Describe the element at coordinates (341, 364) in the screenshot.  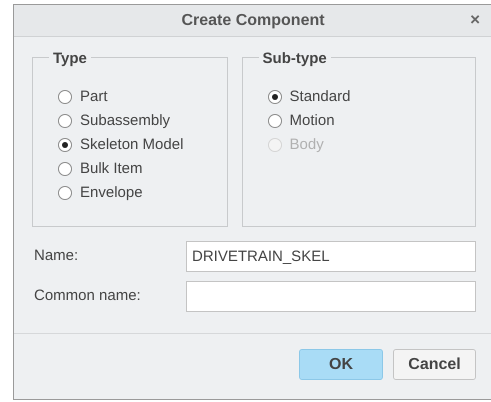
I see `ok-button: OK` at that location.